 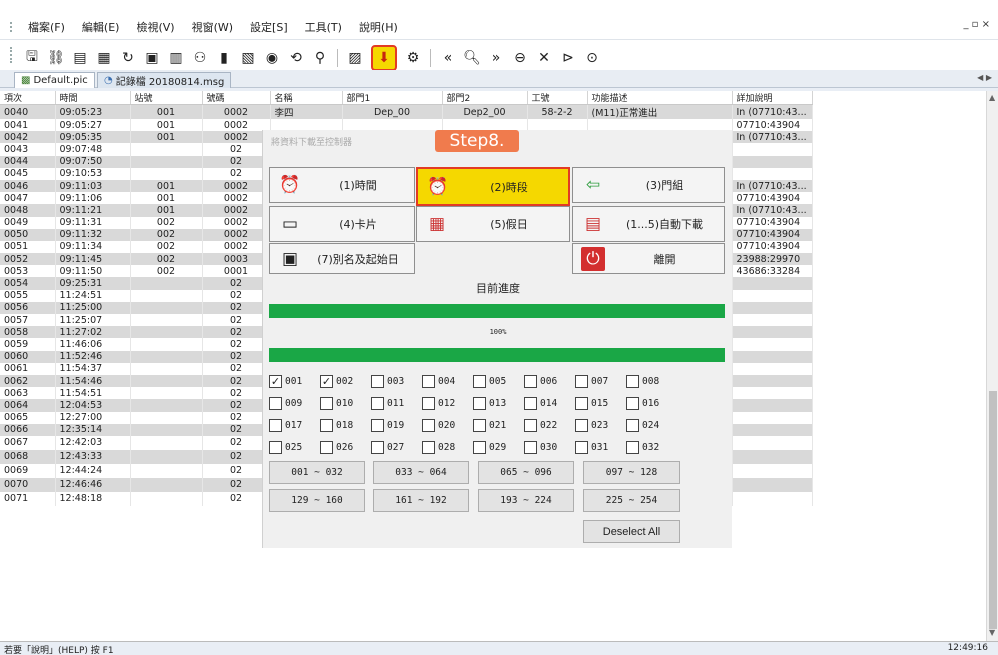 What do you see at coordinates (526, 500) in the screenshot?
I see `range-button: 193 ~ 224` at bounding box center [526, 500].